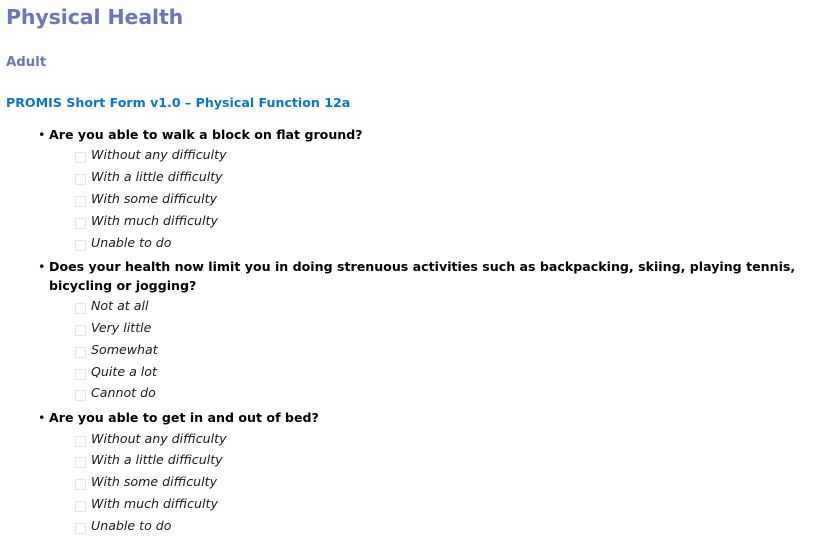 The width and height of the screenshot is (824, 540). What do you see at coordinates (95, 17) in the screenshot?
I see `page-title: Physical Health` at bounding box center [95, 17].